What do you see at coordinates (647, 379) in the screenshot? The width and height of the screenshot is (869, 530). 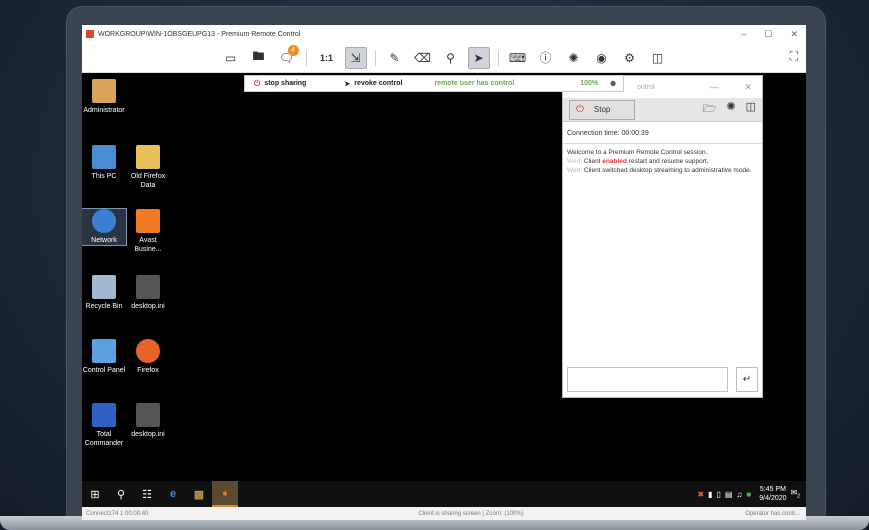 I see `message-input` at bounding box center [647, 379].